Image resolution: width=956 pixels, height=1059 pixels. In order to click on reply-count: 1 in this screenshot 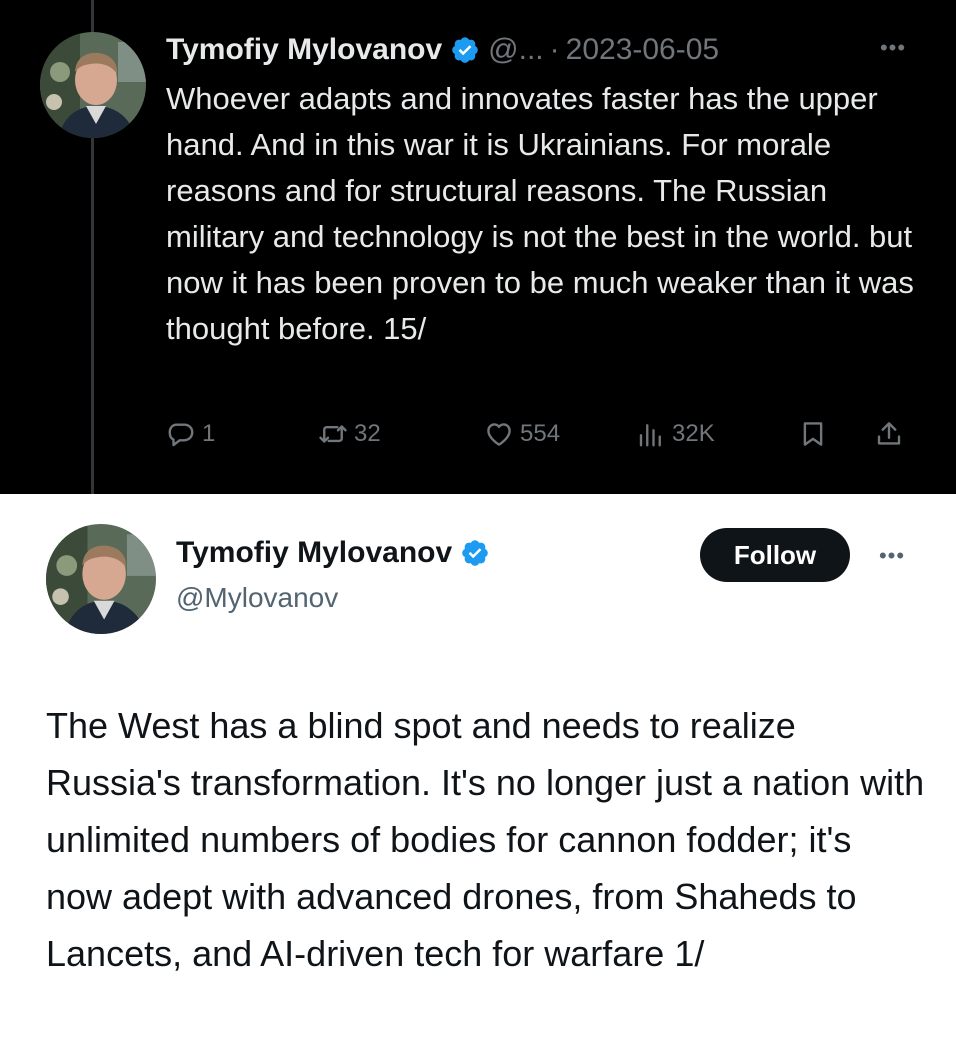, I will do `click(209, 433)`.